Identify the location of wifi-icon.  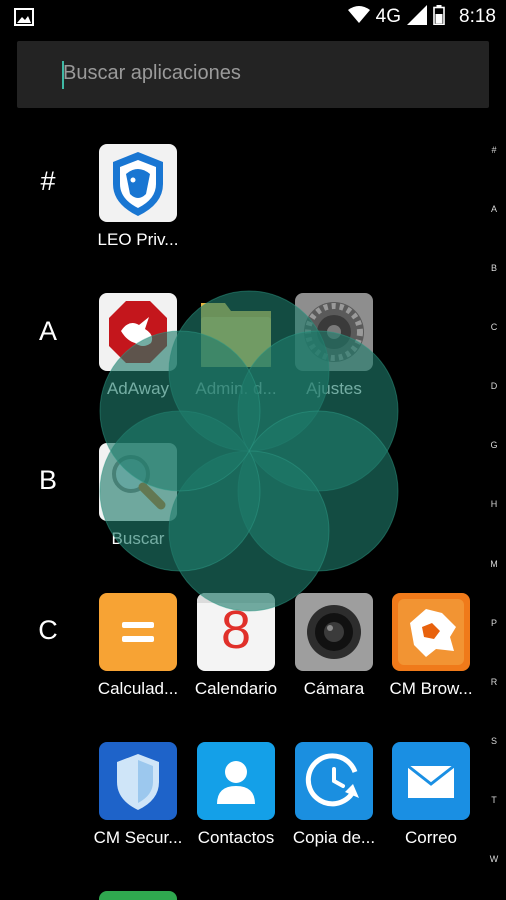
(358, 17).